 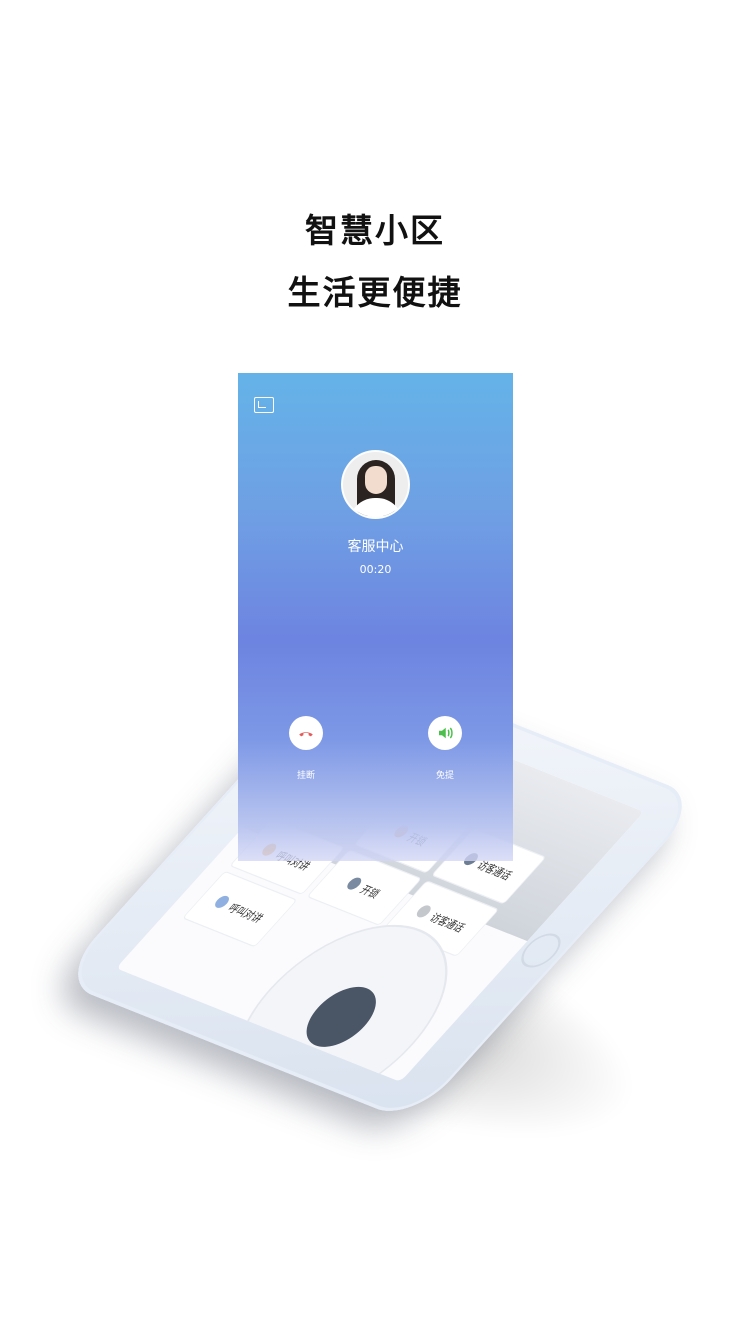 I want to click on avatar-face, so click(x=376, y=480).